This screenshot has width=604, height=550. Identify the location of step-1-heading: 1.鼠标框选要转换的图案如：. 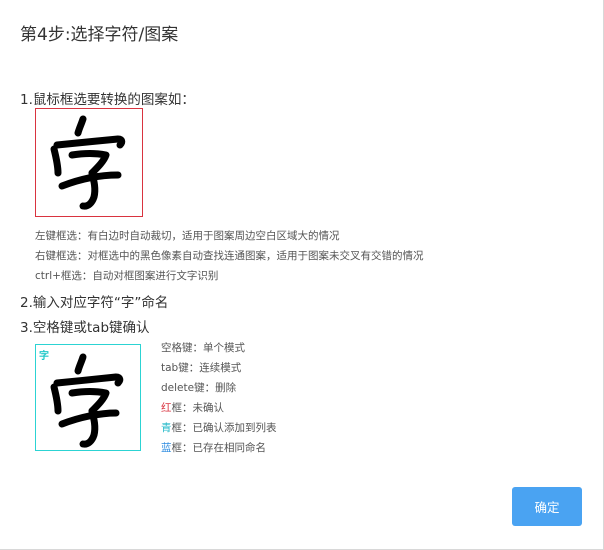
(107, 100).